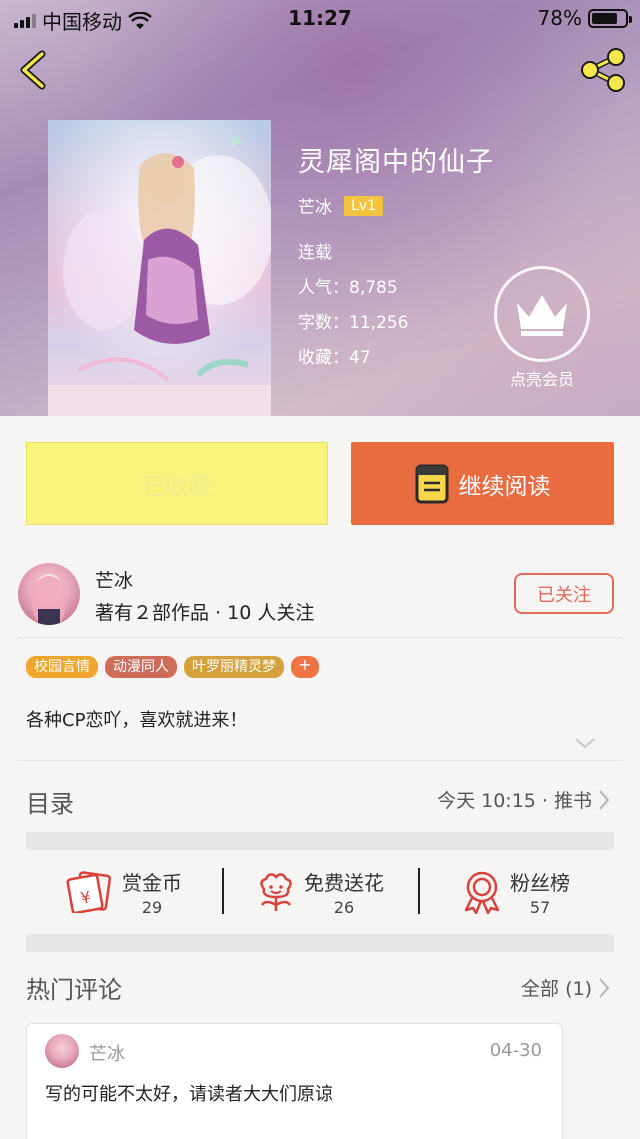 The height and width of the screenshot is (1139, 640). I want to click on book-cover, so click(159, 268).